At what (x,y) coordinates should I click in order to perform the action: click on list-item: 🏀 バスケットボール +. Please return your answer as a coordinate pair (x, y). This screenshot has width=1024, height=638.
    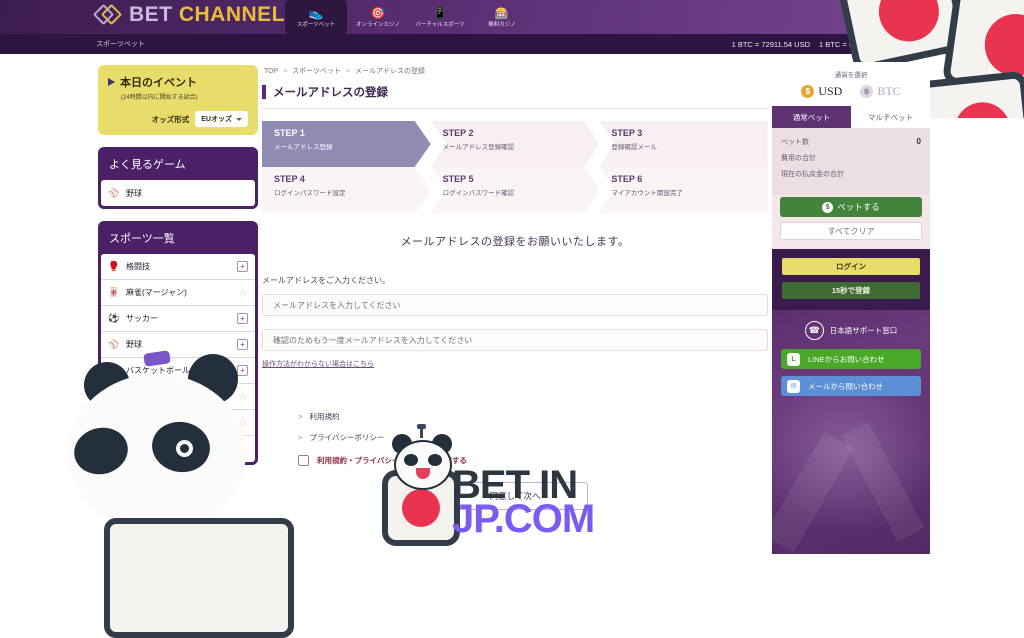
    Looking at the image, I should click on (178, 371).